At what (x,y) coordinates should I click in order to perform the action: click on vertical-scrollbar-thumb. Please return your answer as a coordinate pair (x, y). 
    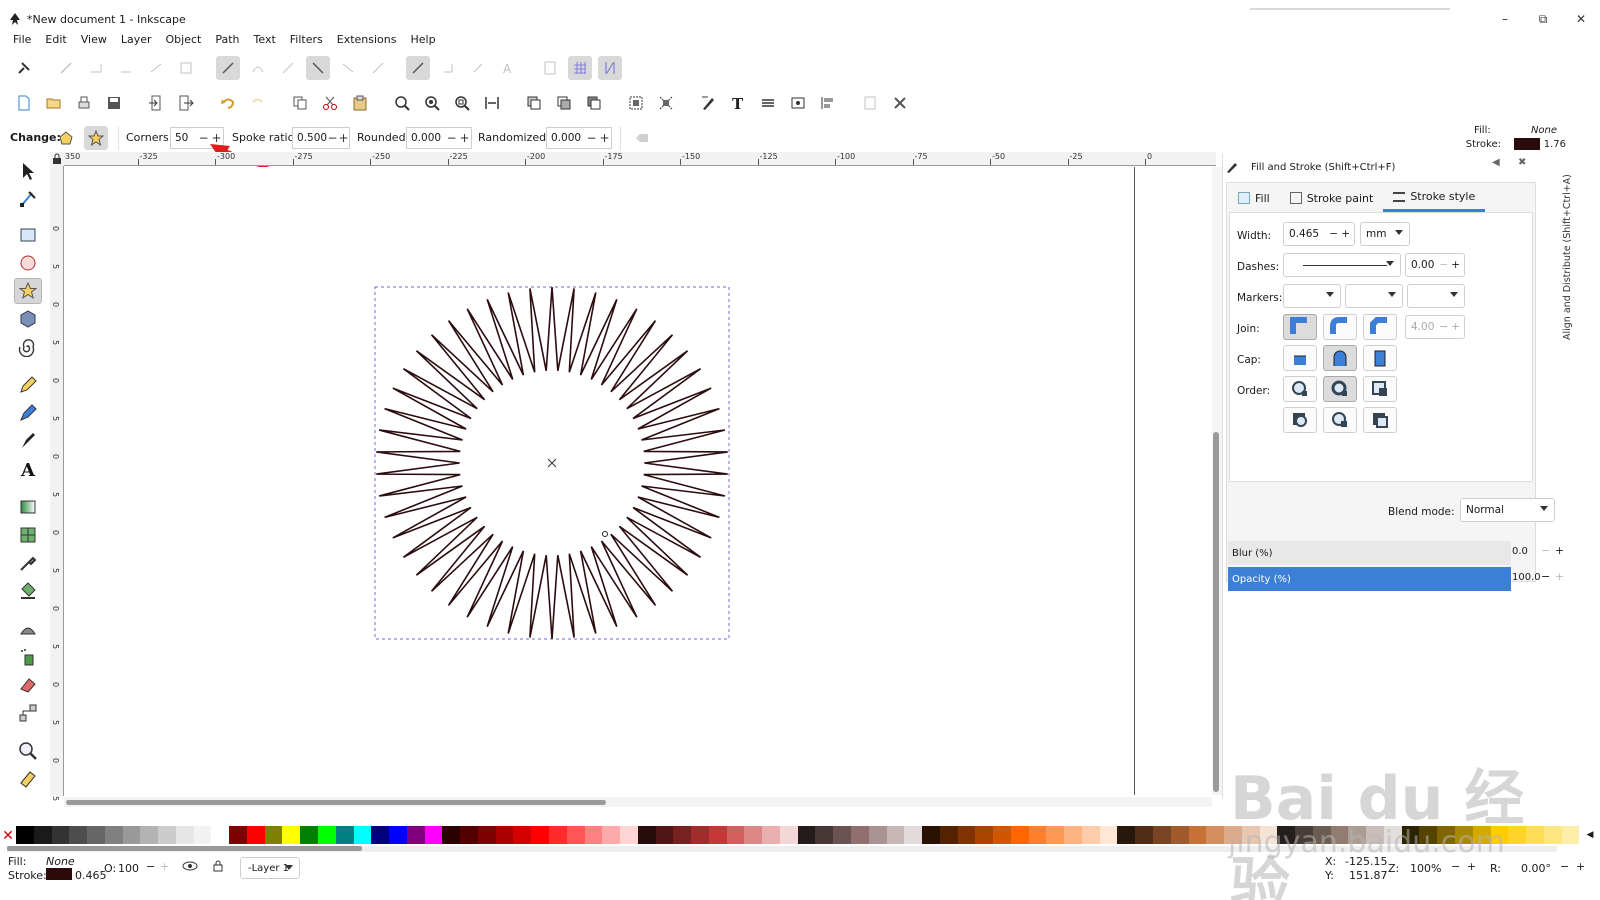
    Looking at the image, I should click on (1216, 612).